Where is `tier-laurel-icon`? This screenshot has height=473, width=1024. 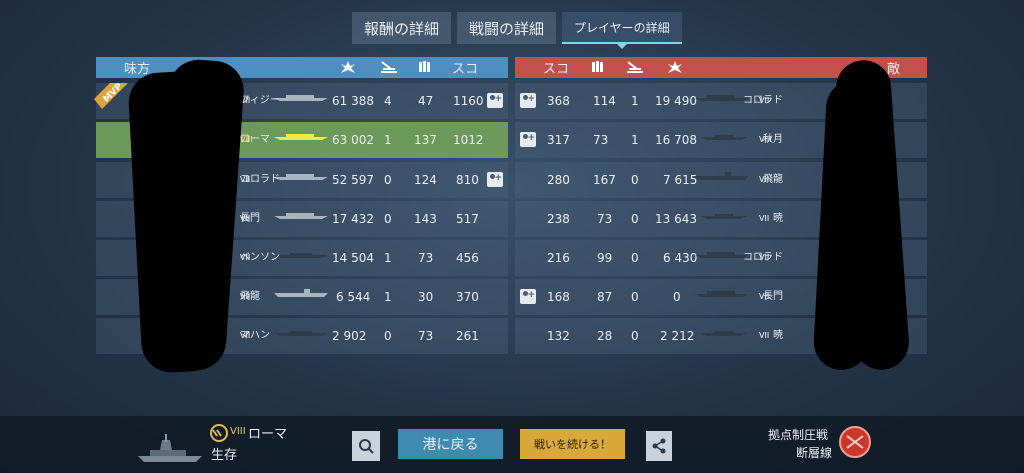 tier-laurel-icon is located at coordinates (219, 433).